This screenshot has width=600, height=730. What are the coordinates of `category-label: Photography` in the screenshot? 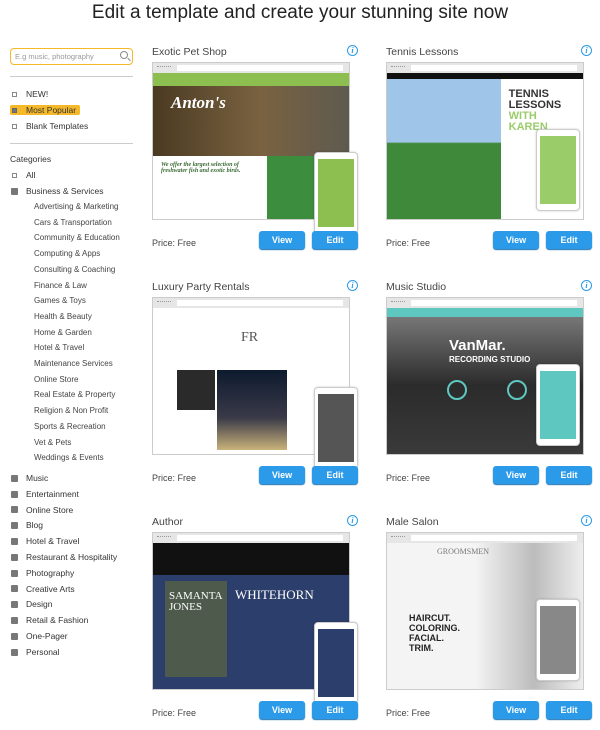 It's located at (50, 572).